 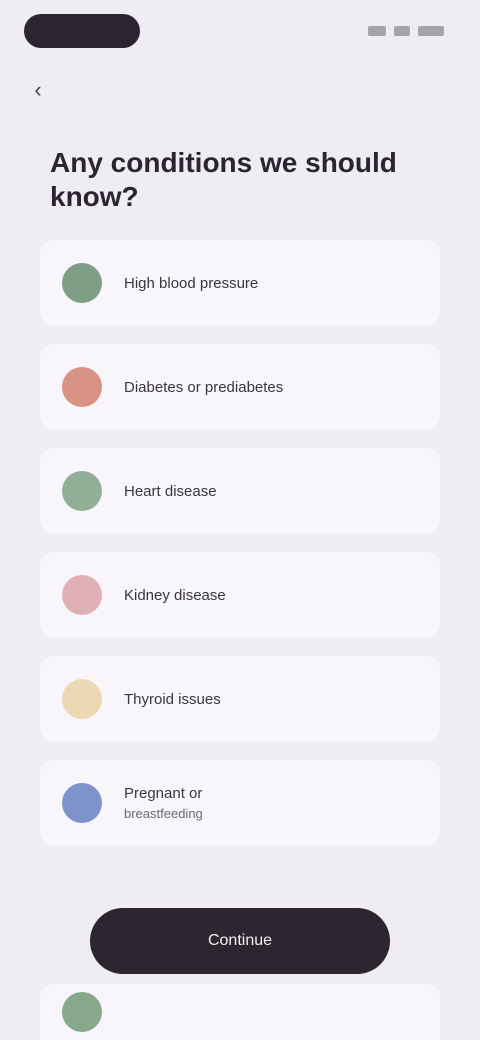 What do you see at coordinates (240, 595) in the screenshot?
I see `condition-item-kidney-disease: Kidney disease` at bounding box center [240, 595].